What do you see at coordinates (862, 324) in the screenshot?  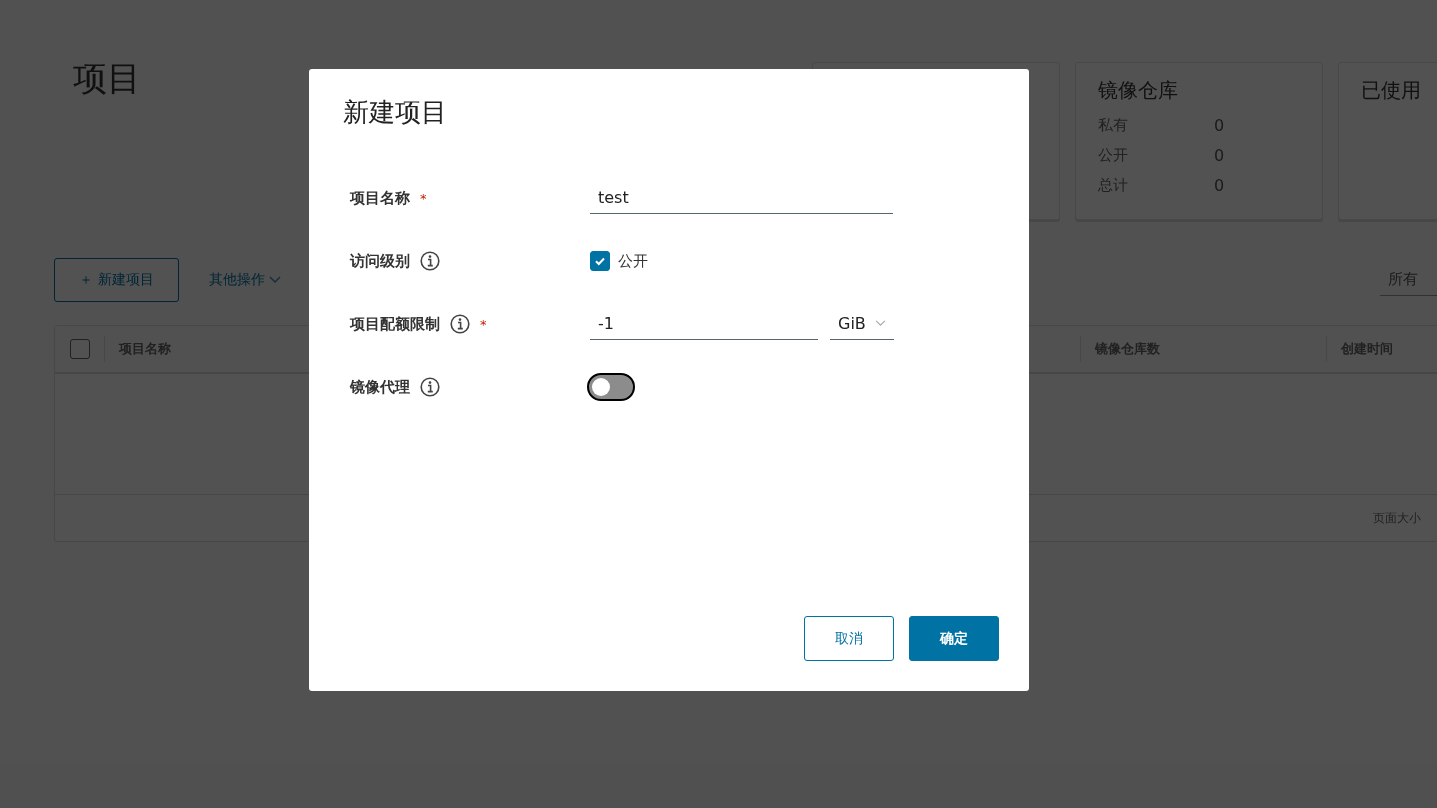 I see `unit-select: GiB` at bounding box center [862, 324].